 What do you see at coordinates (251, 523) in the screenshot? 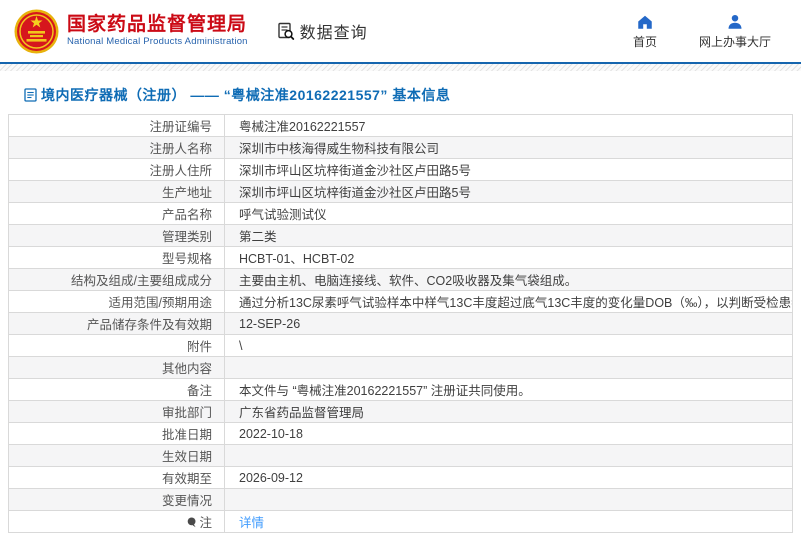
I see `detail-link: 详情` at bounding box center [251, 523].